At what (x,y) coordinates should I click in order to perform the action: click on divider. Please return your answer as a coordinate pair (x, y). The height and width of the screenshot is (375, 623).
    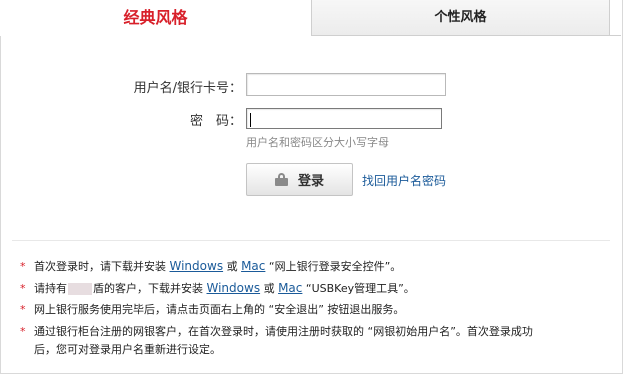
    Looking at the image, I should click on (311, 240).